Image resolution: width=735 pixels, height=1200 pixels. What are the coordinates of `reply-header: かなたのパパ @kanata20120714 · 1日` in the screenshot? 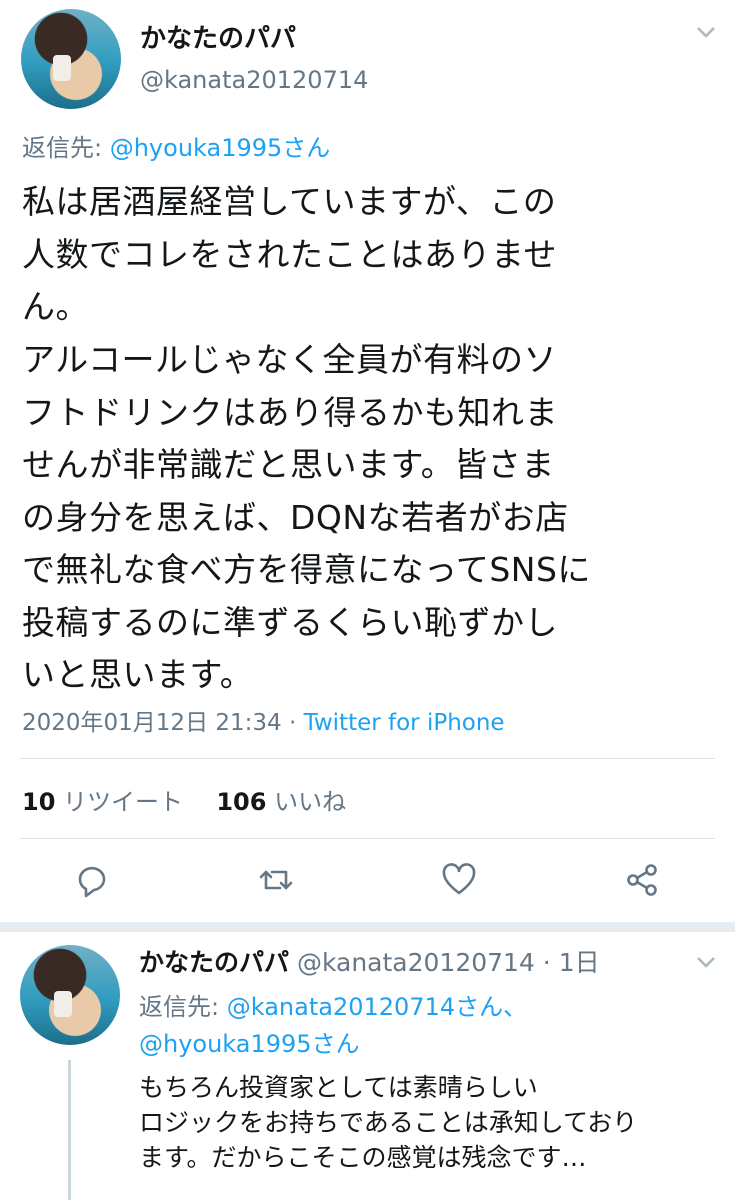 It's located at (369, 961).